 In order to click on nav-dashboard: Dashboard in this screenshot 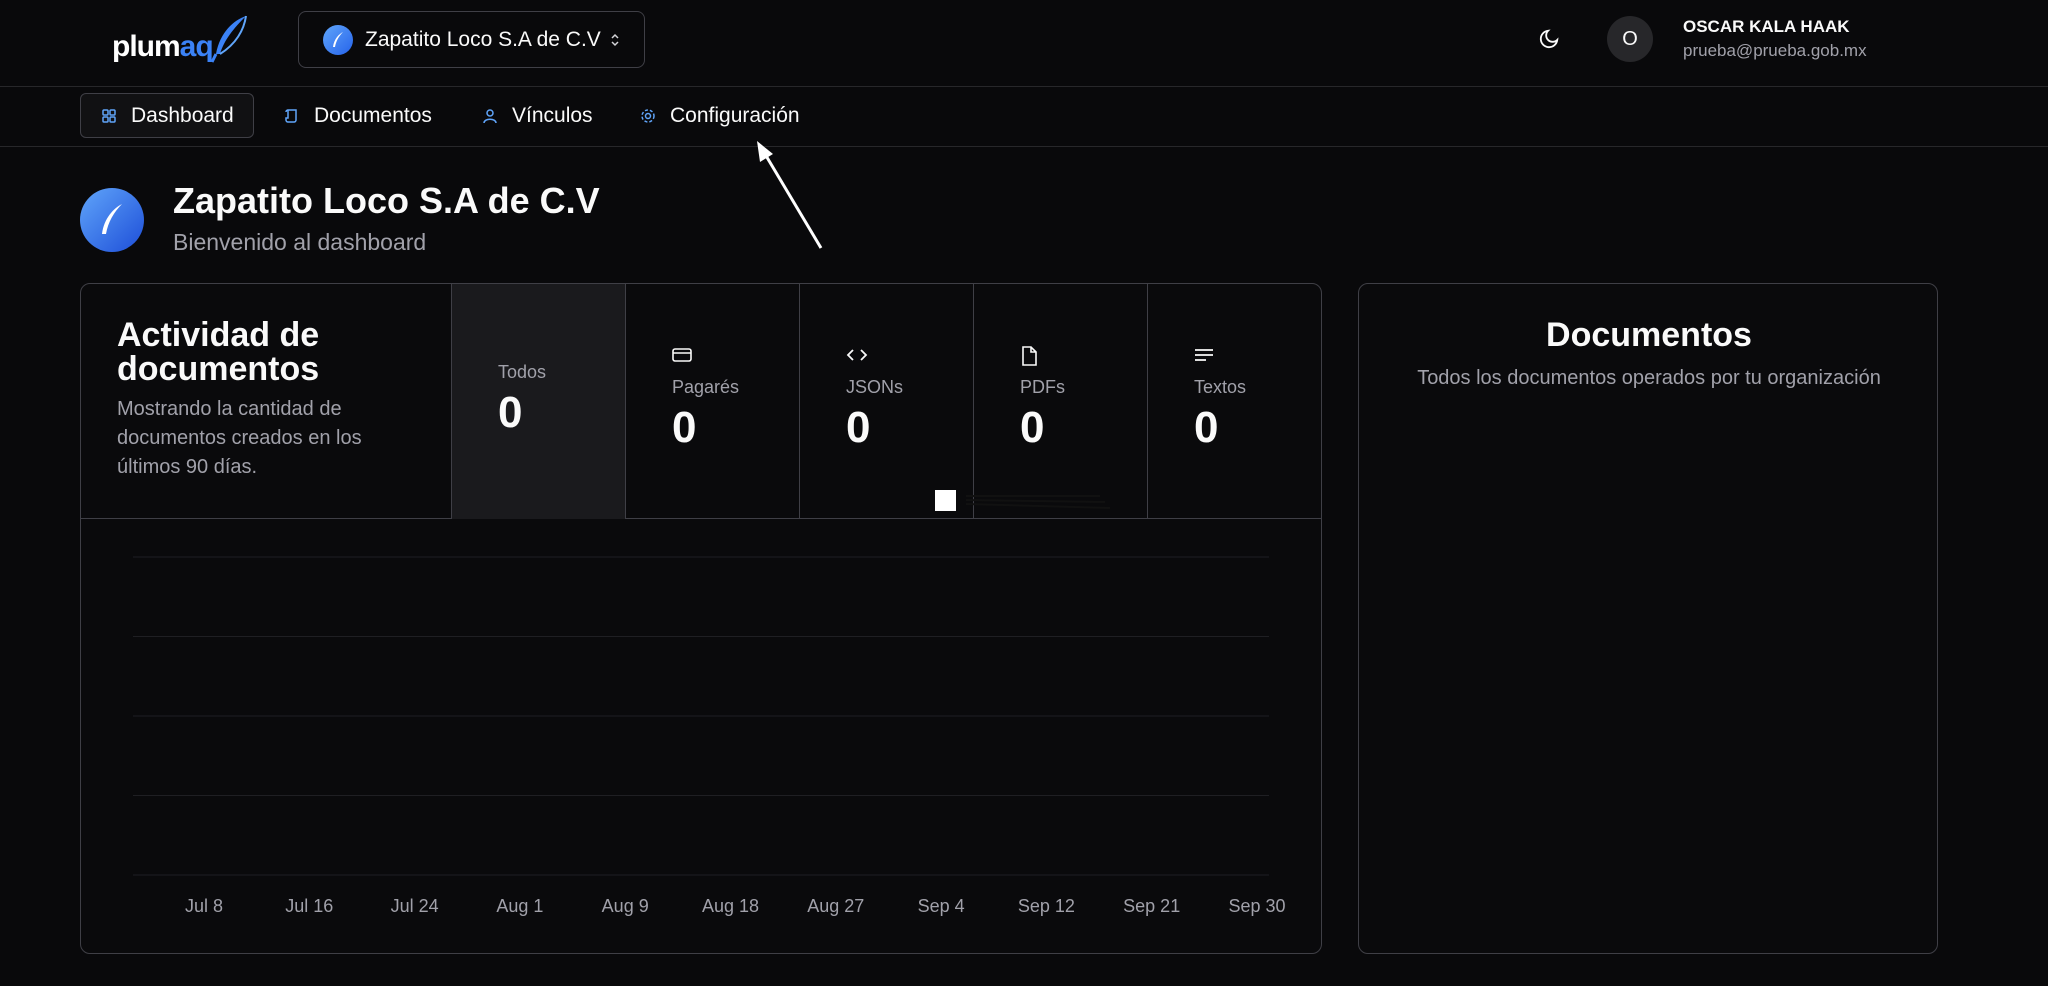, I will do `click(167, 115)`.